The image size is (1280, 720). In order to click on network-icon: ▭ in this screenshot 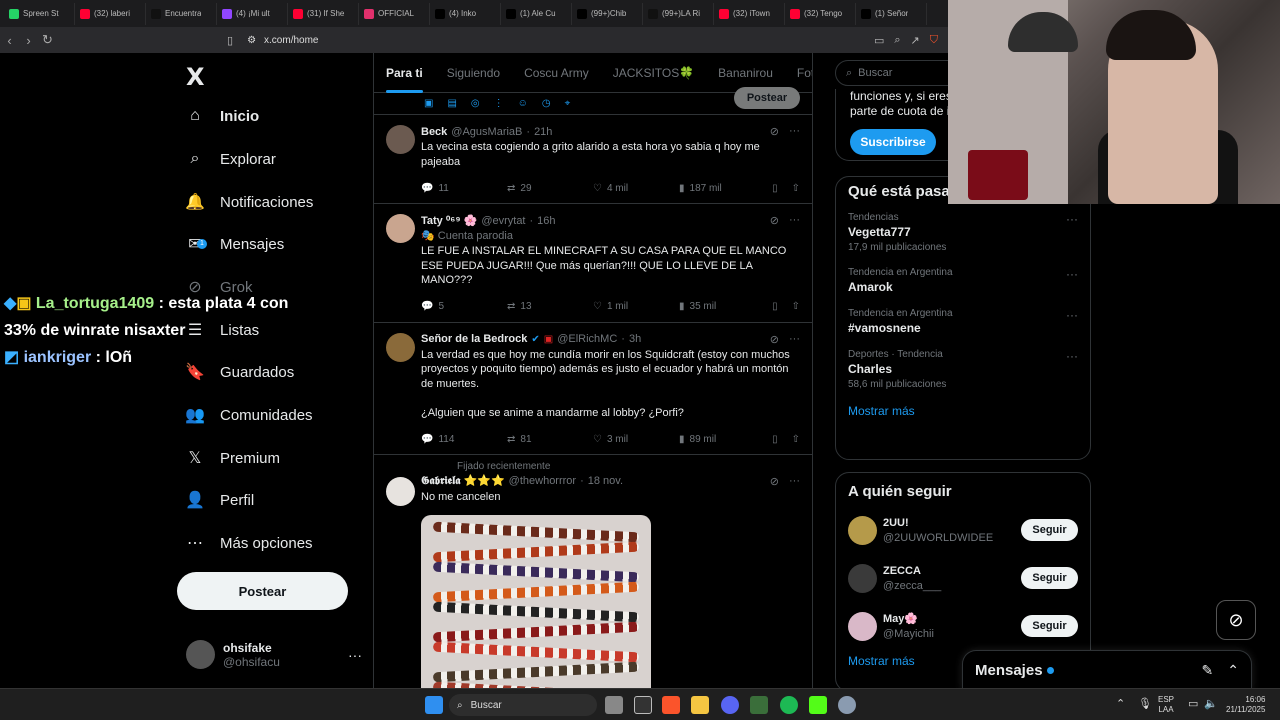, I will do `click(1193, 704)`.